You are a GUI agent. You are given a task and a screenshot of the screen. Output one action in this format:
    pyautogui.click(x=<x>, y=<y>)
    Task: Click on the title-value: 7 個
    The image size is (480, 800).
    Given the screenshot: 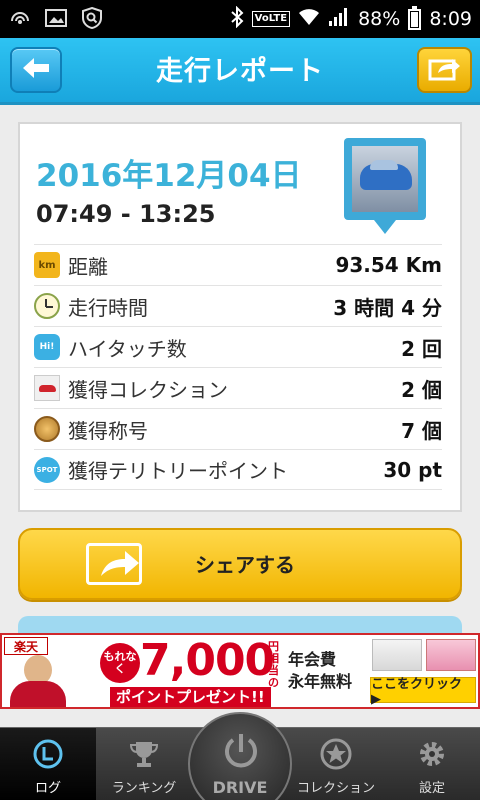 What is the action you would take?
    pyautogui.click(x=421, y=430)
    